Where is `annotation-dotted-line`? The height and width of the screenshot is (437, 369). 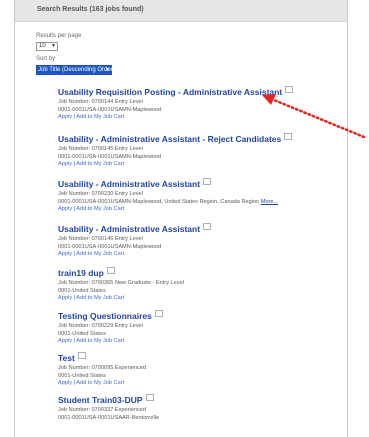
annotation-dotted-line is located at coordinates (319, 118).